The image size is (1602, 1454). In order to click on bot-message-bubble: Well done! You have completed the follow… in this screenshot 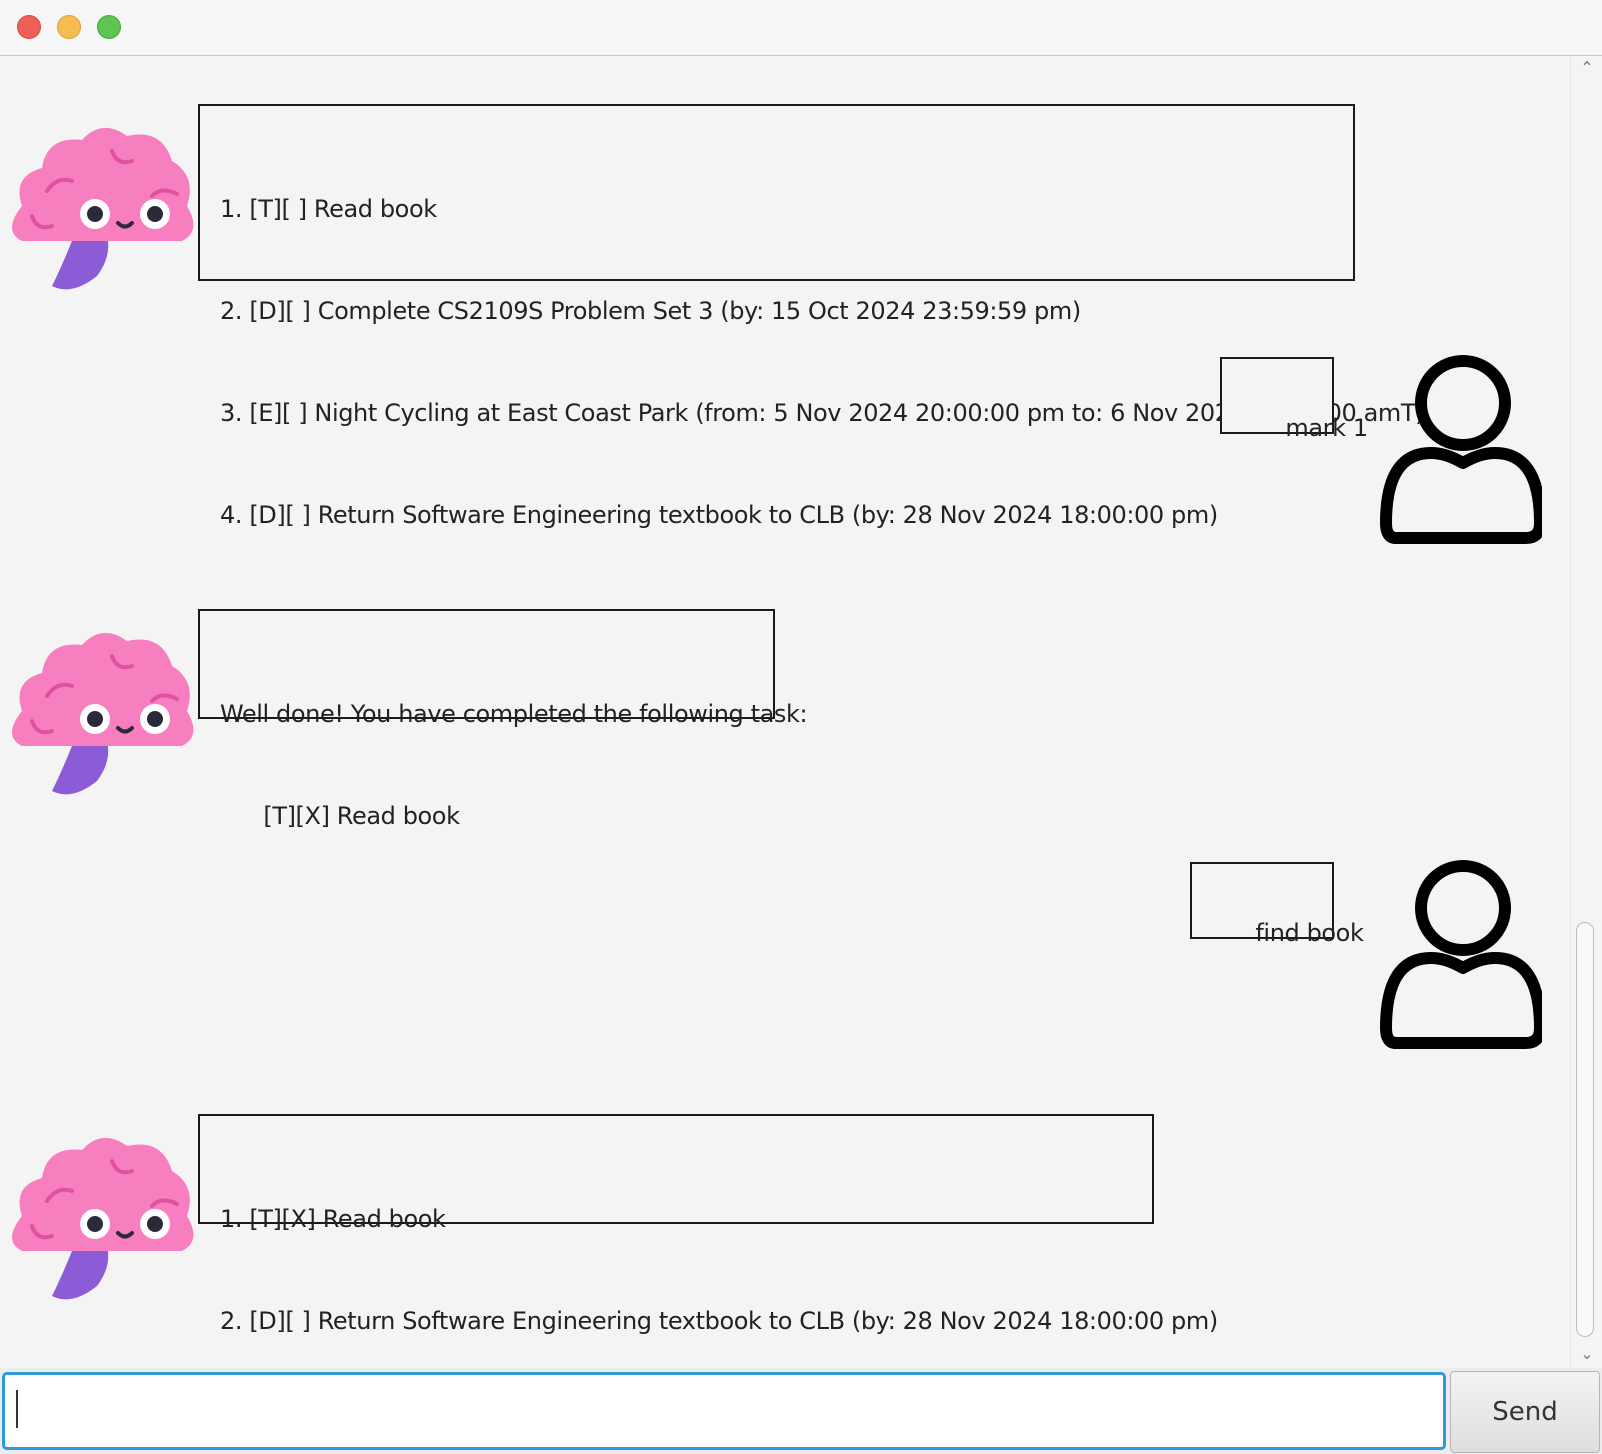, I will do `click(503, 719)`.